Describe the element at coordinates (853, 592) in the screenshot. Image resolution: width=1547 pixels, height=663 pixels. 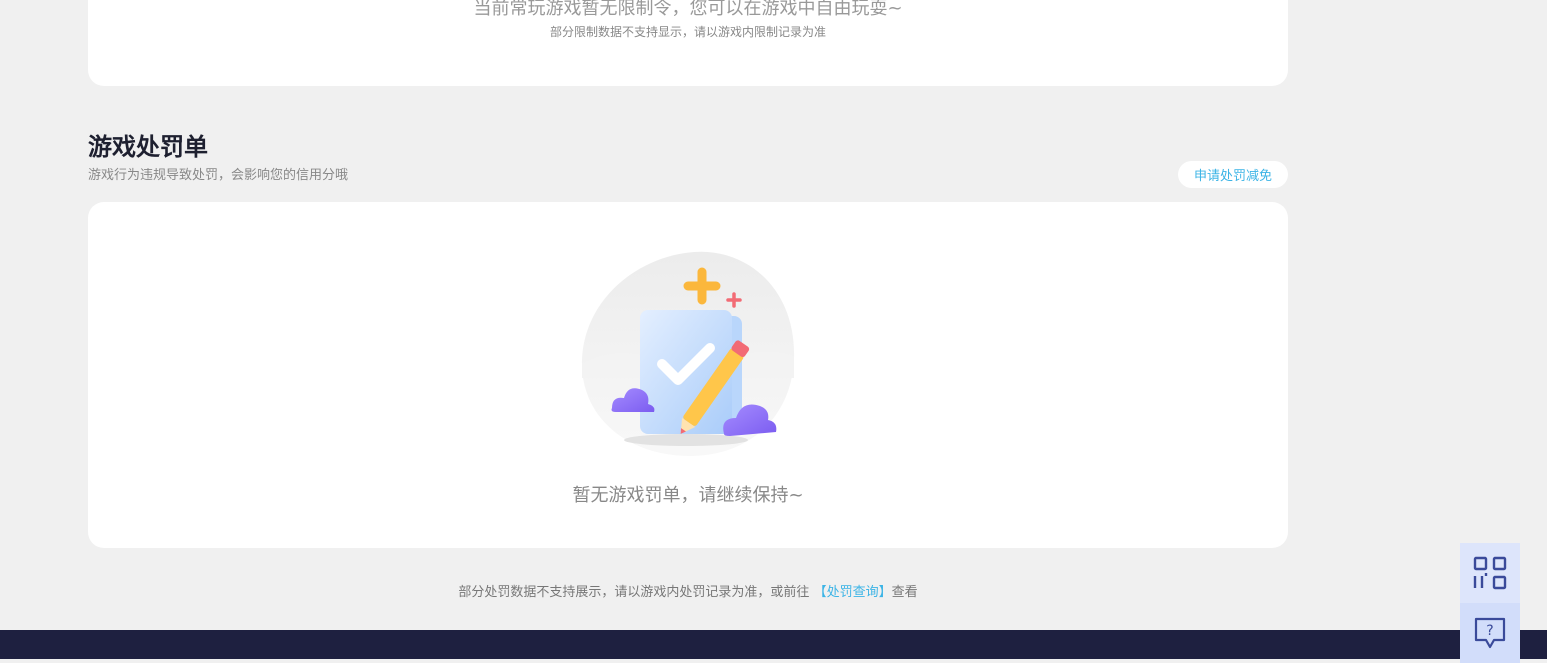
I see `penalty-query-link: 【处罚查询】` at that location.